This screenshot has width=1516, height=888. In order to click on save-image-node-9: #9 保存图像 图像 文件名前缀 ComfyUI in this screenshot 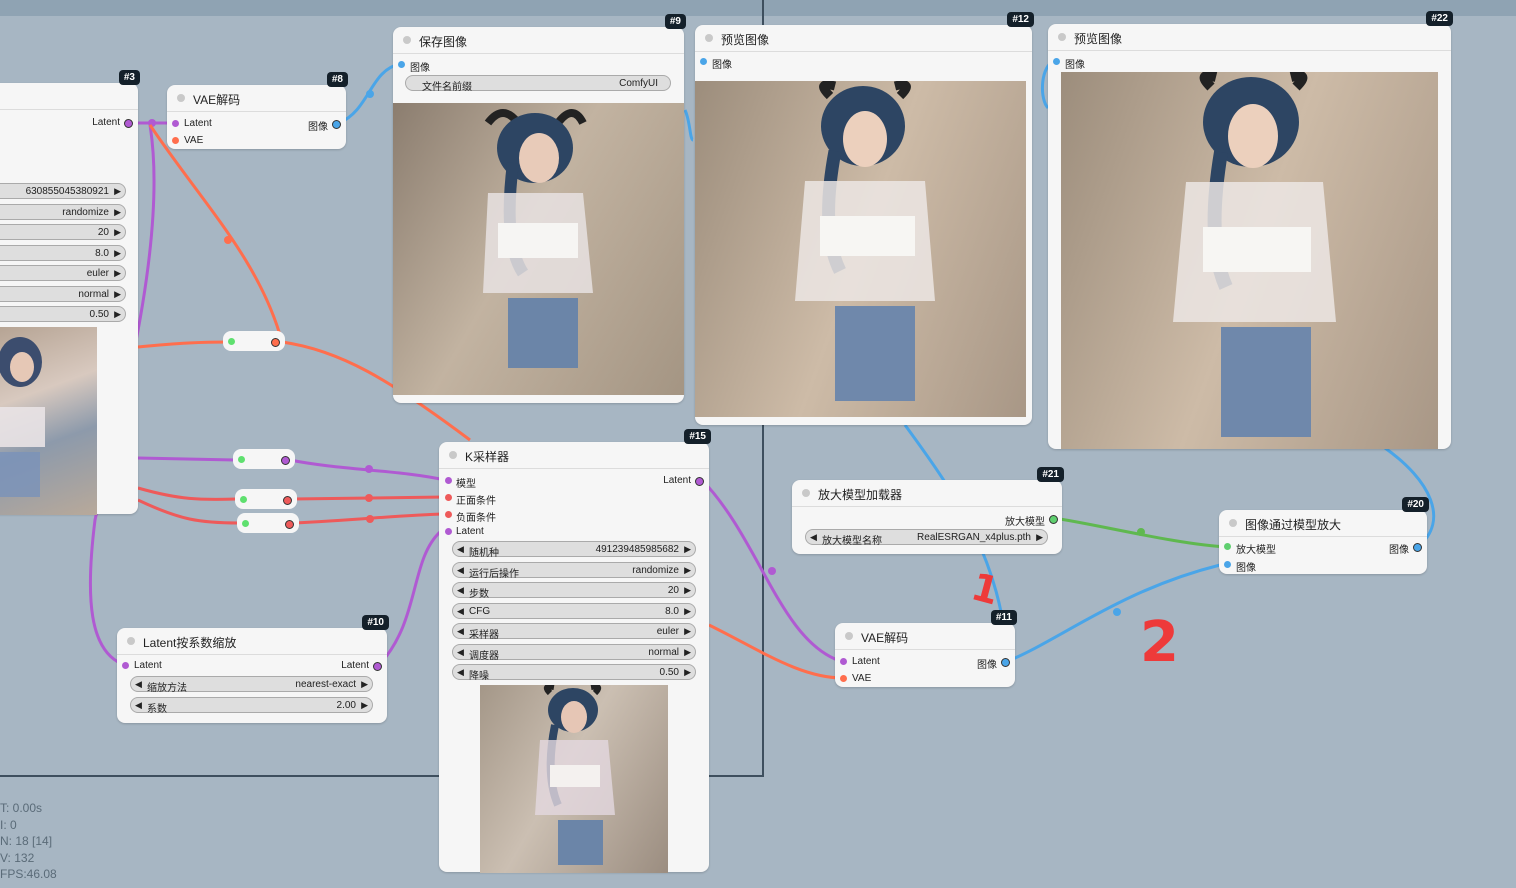, I will do `click(539, 208)`.